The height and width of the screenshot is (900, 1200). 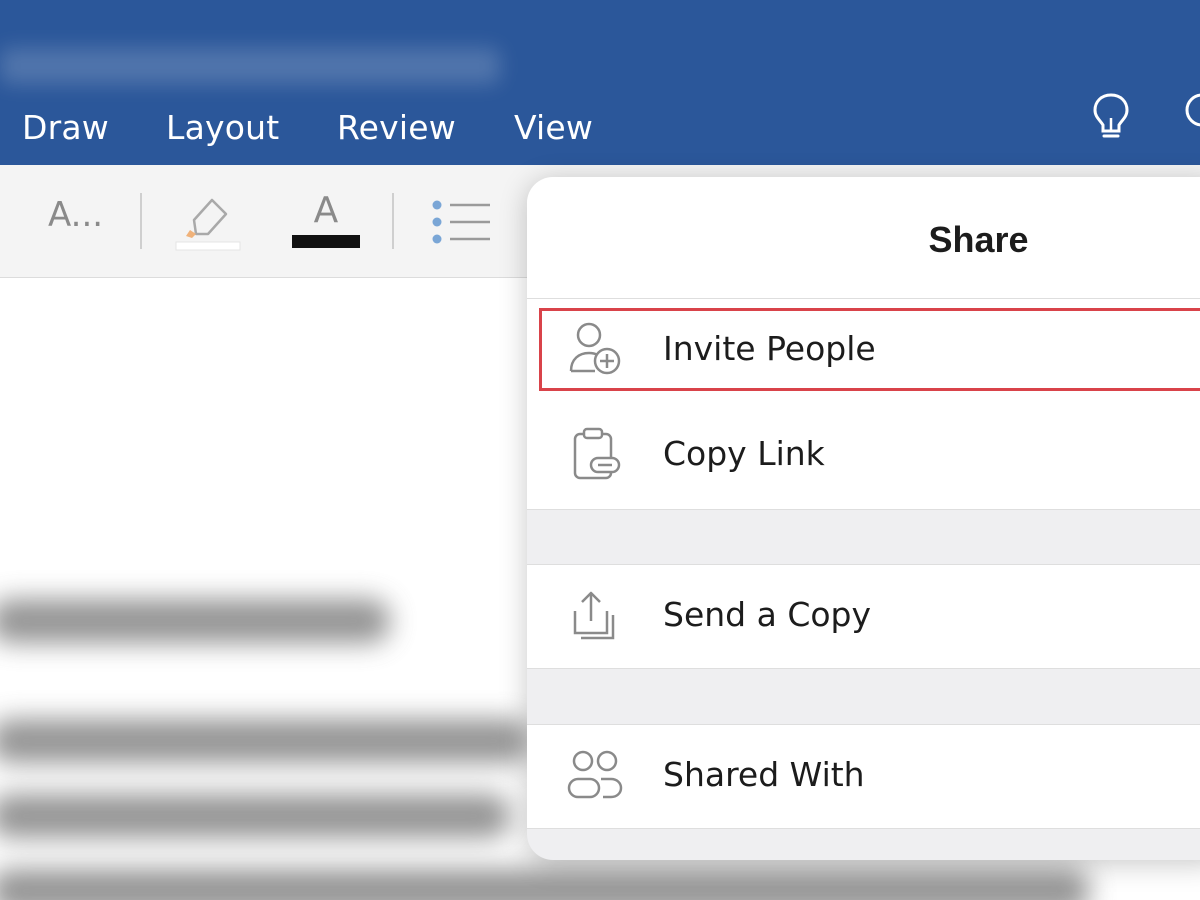 I want to click on people-icon, so click(x=595, y=778).